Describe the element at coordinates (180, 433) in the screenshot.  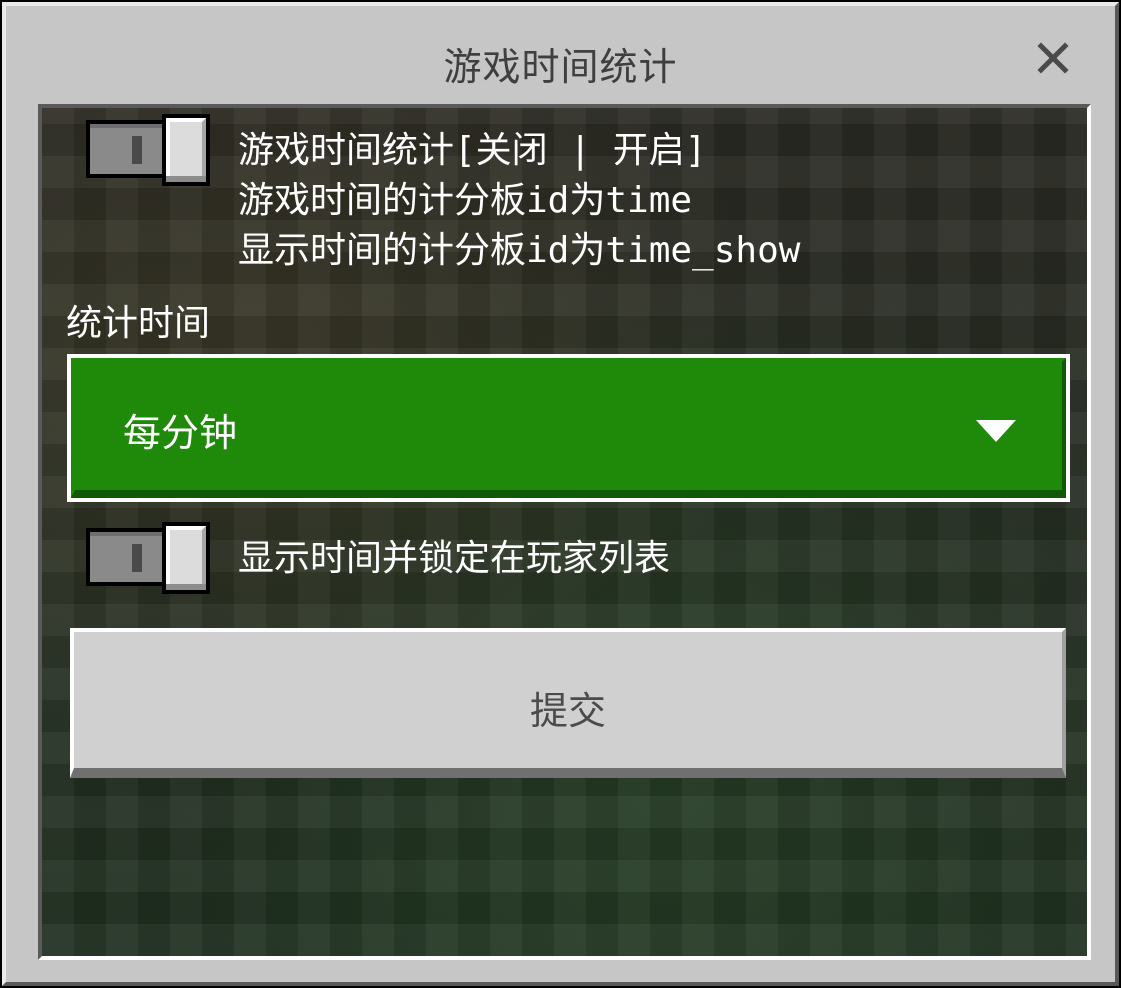
I see `interval-selected-value: 每分钟` at that location.